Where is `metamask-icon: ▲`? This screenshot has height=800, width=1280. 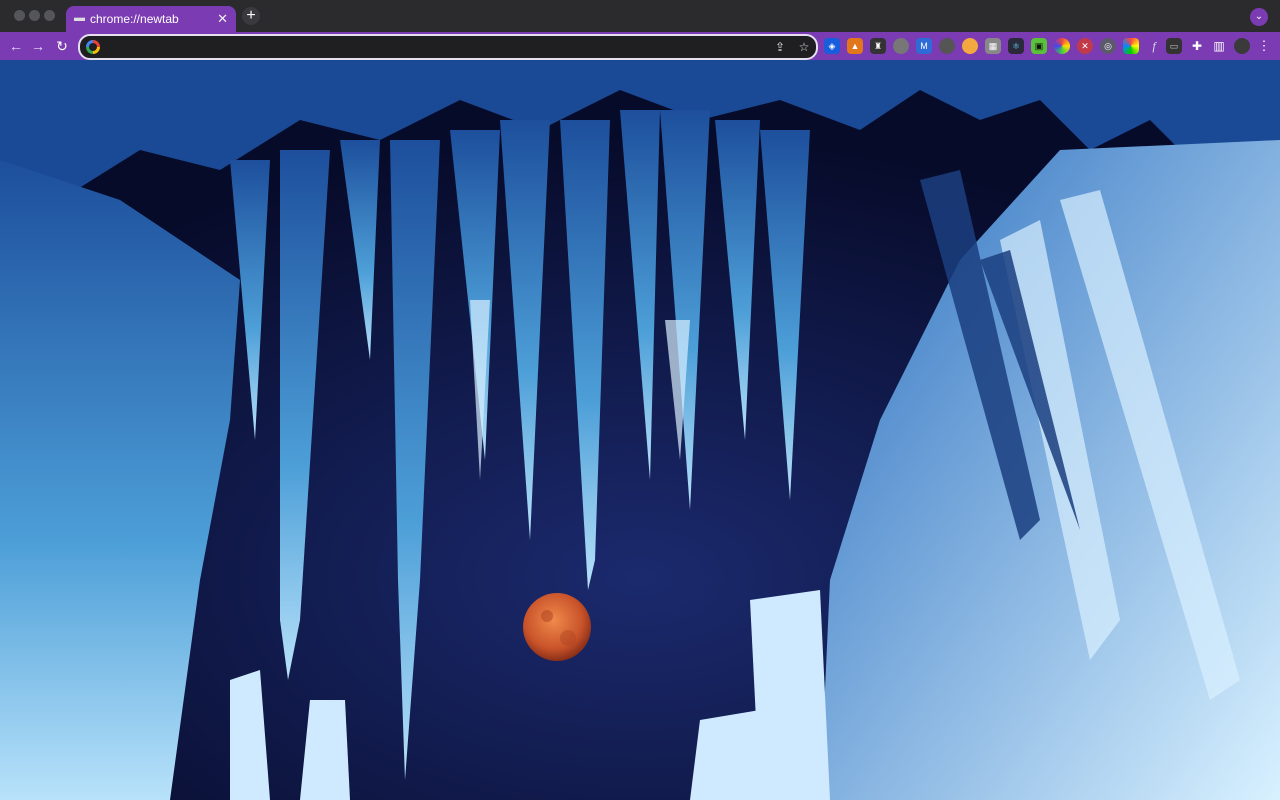 metamask-icon: ▲ is located at coordinates (855, 46).